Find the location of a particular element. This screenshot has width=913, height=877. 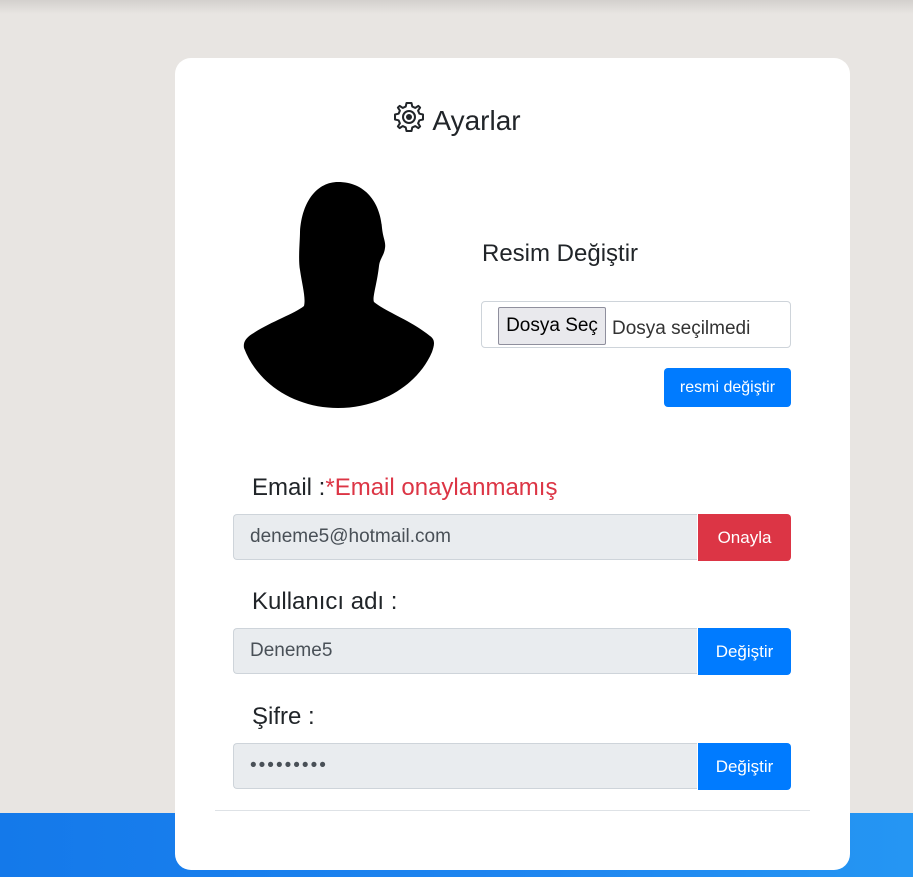

page-title: Ayarlar is located at coordinates (456, 120).